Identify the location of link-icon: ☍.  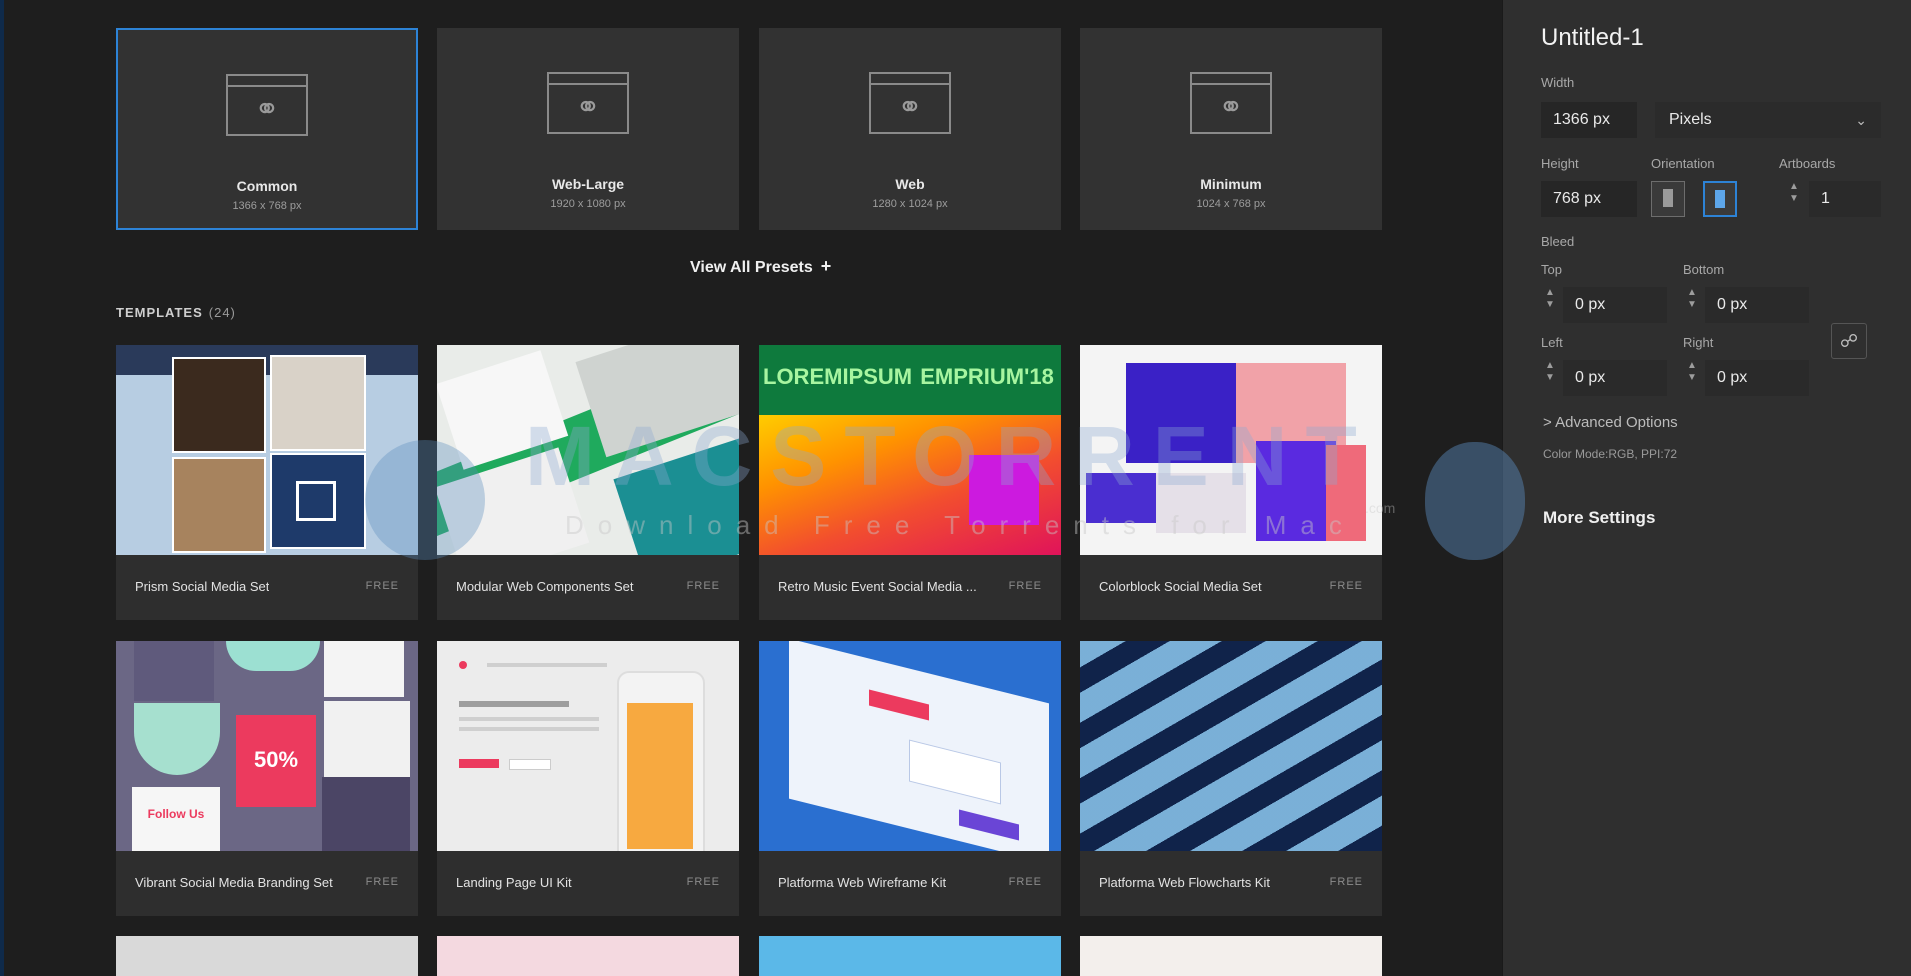
(1849, 341).